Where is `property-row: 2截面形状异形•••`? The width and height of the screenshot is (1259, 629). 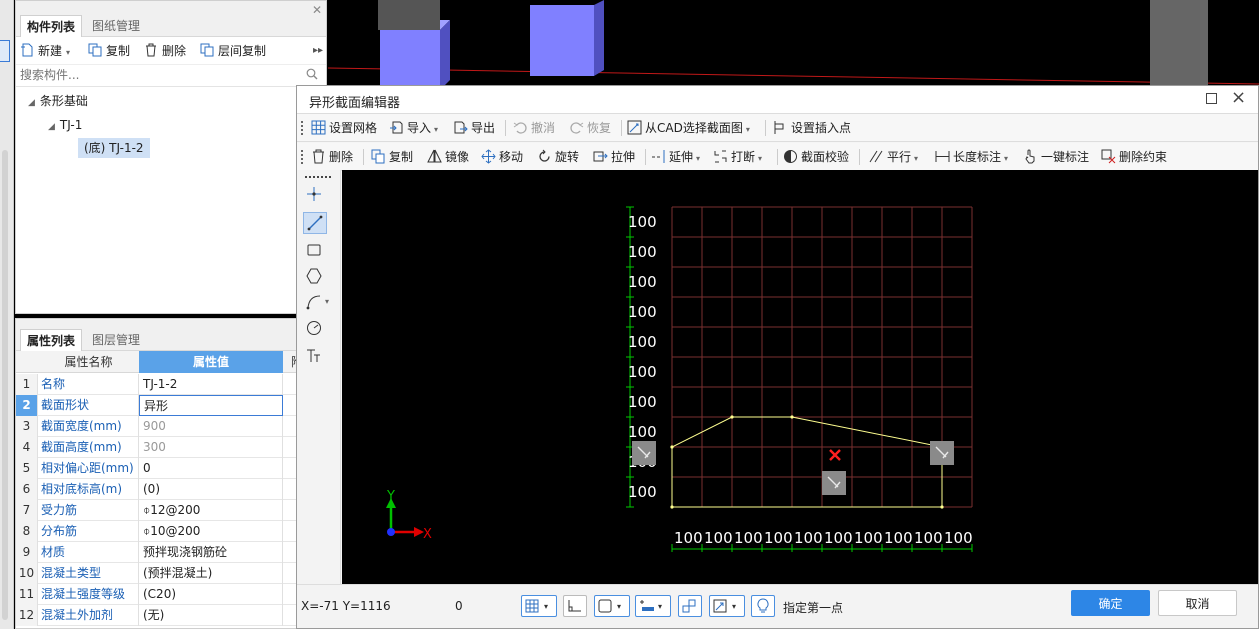
property-row: 2截面形状异形••• is located at coordinates (172, 405).